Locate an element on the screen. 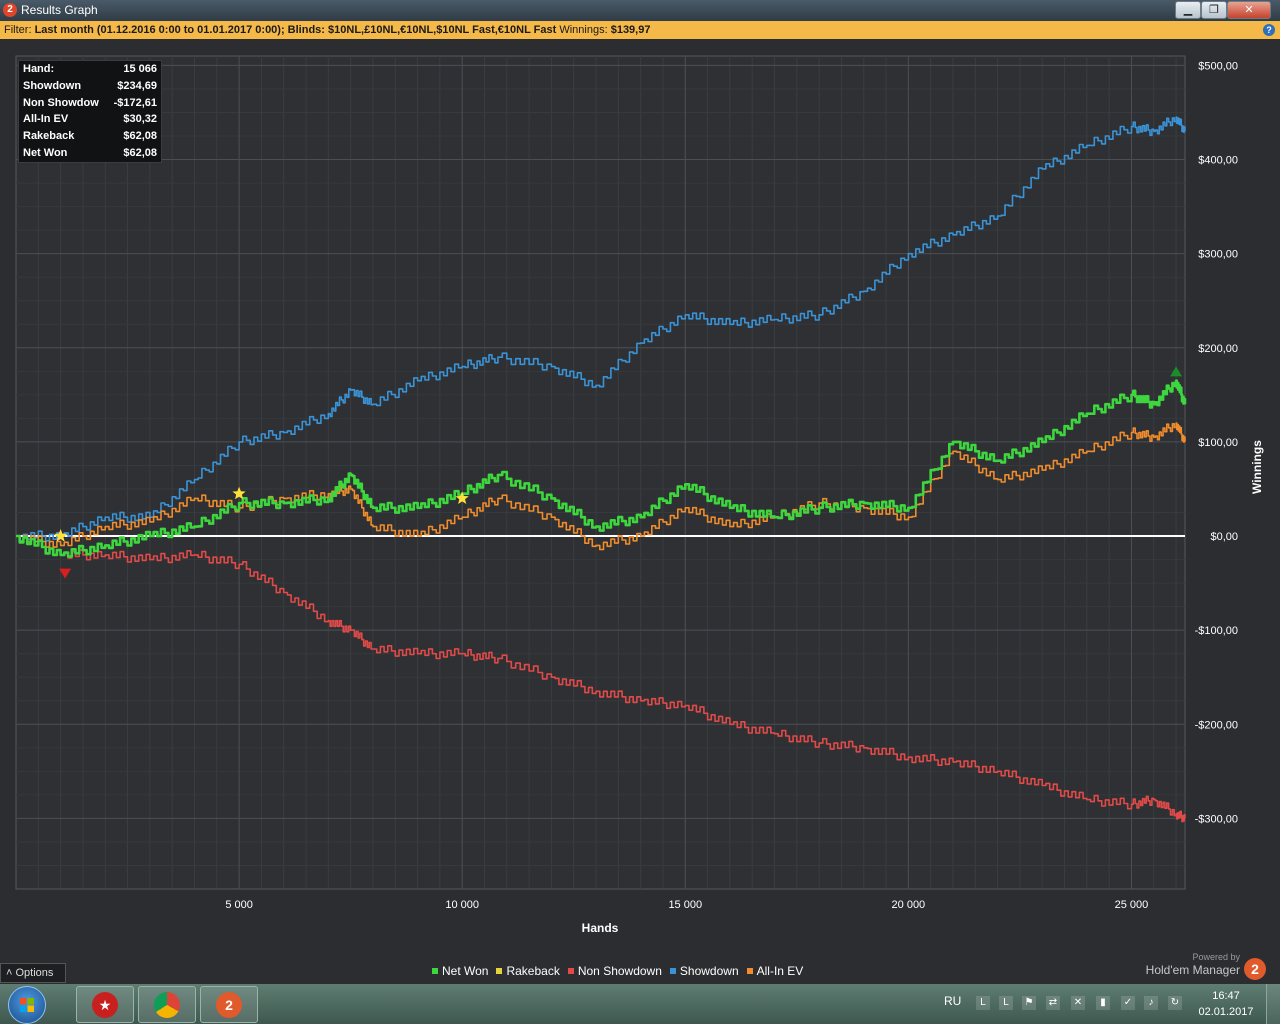  clock-time: 16:47 is located at coordinates (1226, 996).